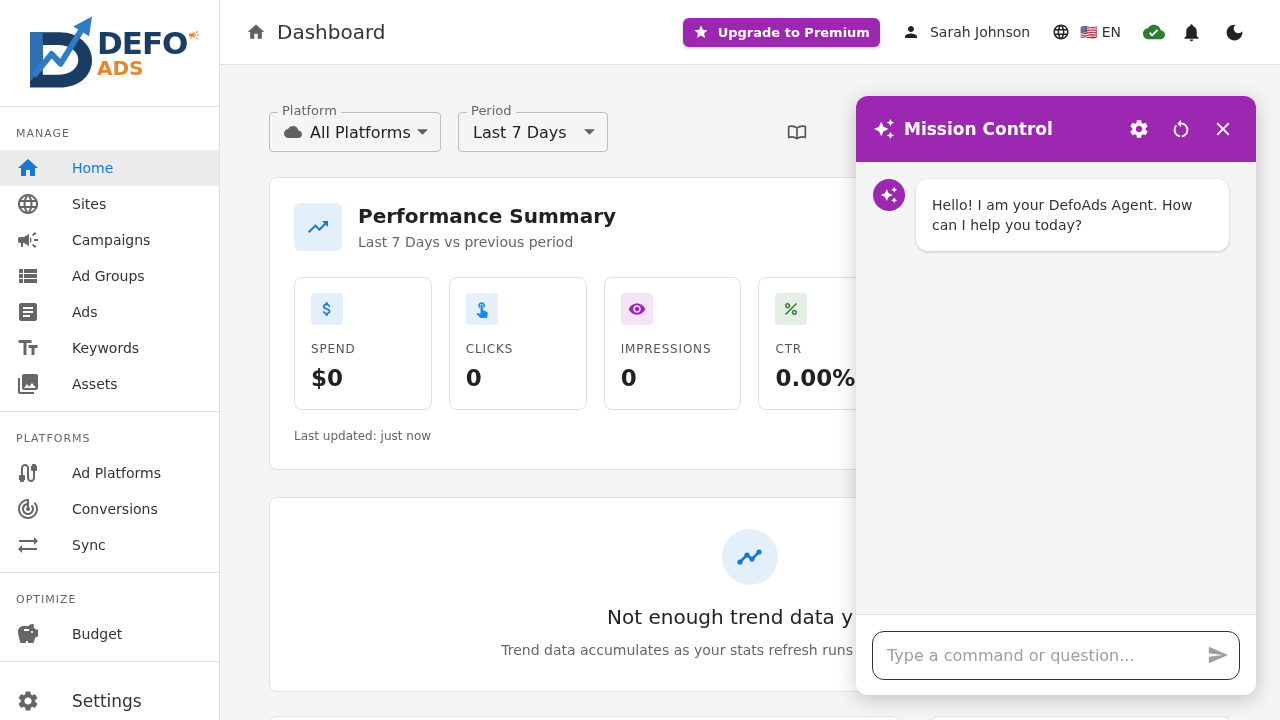 The height and width of the screenshot is (720, 1280). I want to click on nav-item: Ad Platforms, so click(109, 473).